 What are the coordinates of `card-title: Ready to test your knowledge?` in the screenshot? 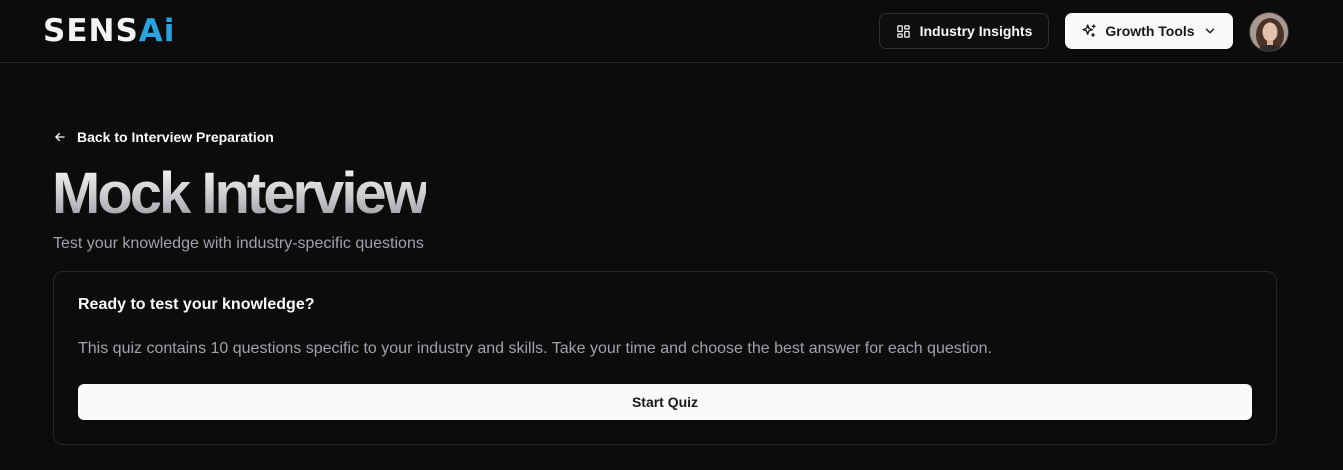 It's located at (196, 304).